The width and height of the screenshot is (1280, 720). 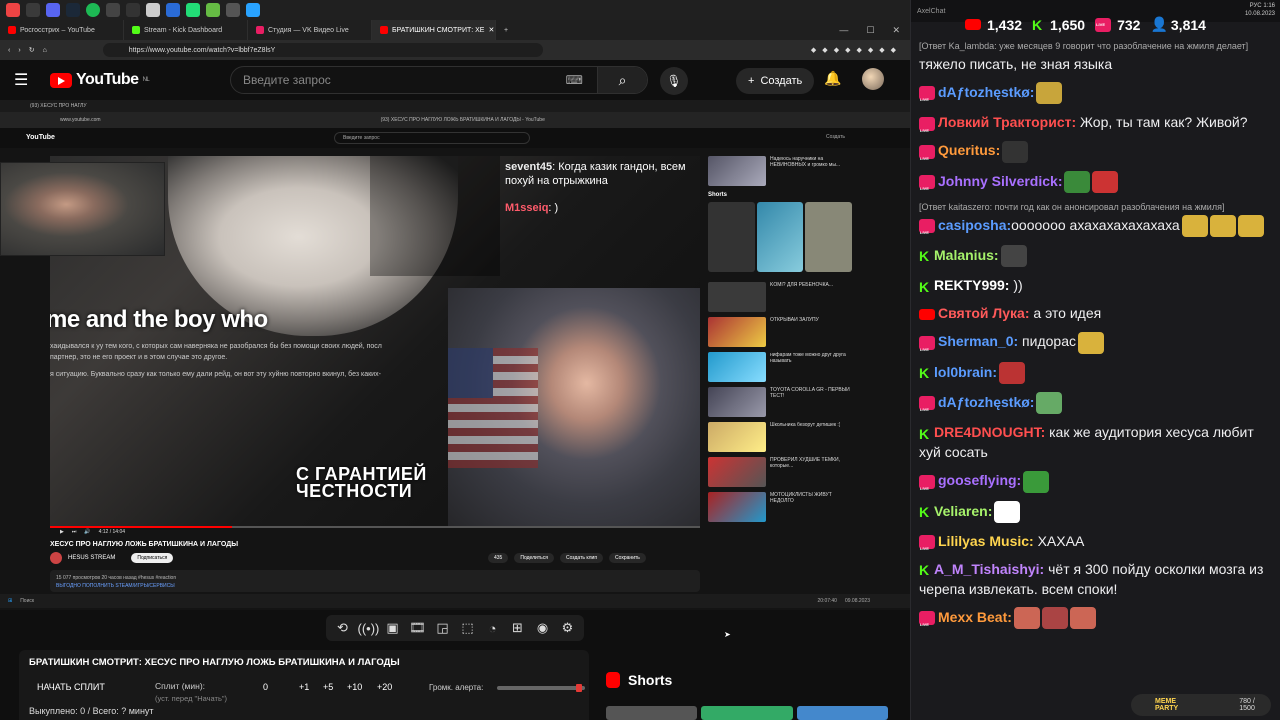 What do you see at coordinates (9, 50) in the screenshot?
I see `back-icon: ‹` at bounding box center [9, 50].